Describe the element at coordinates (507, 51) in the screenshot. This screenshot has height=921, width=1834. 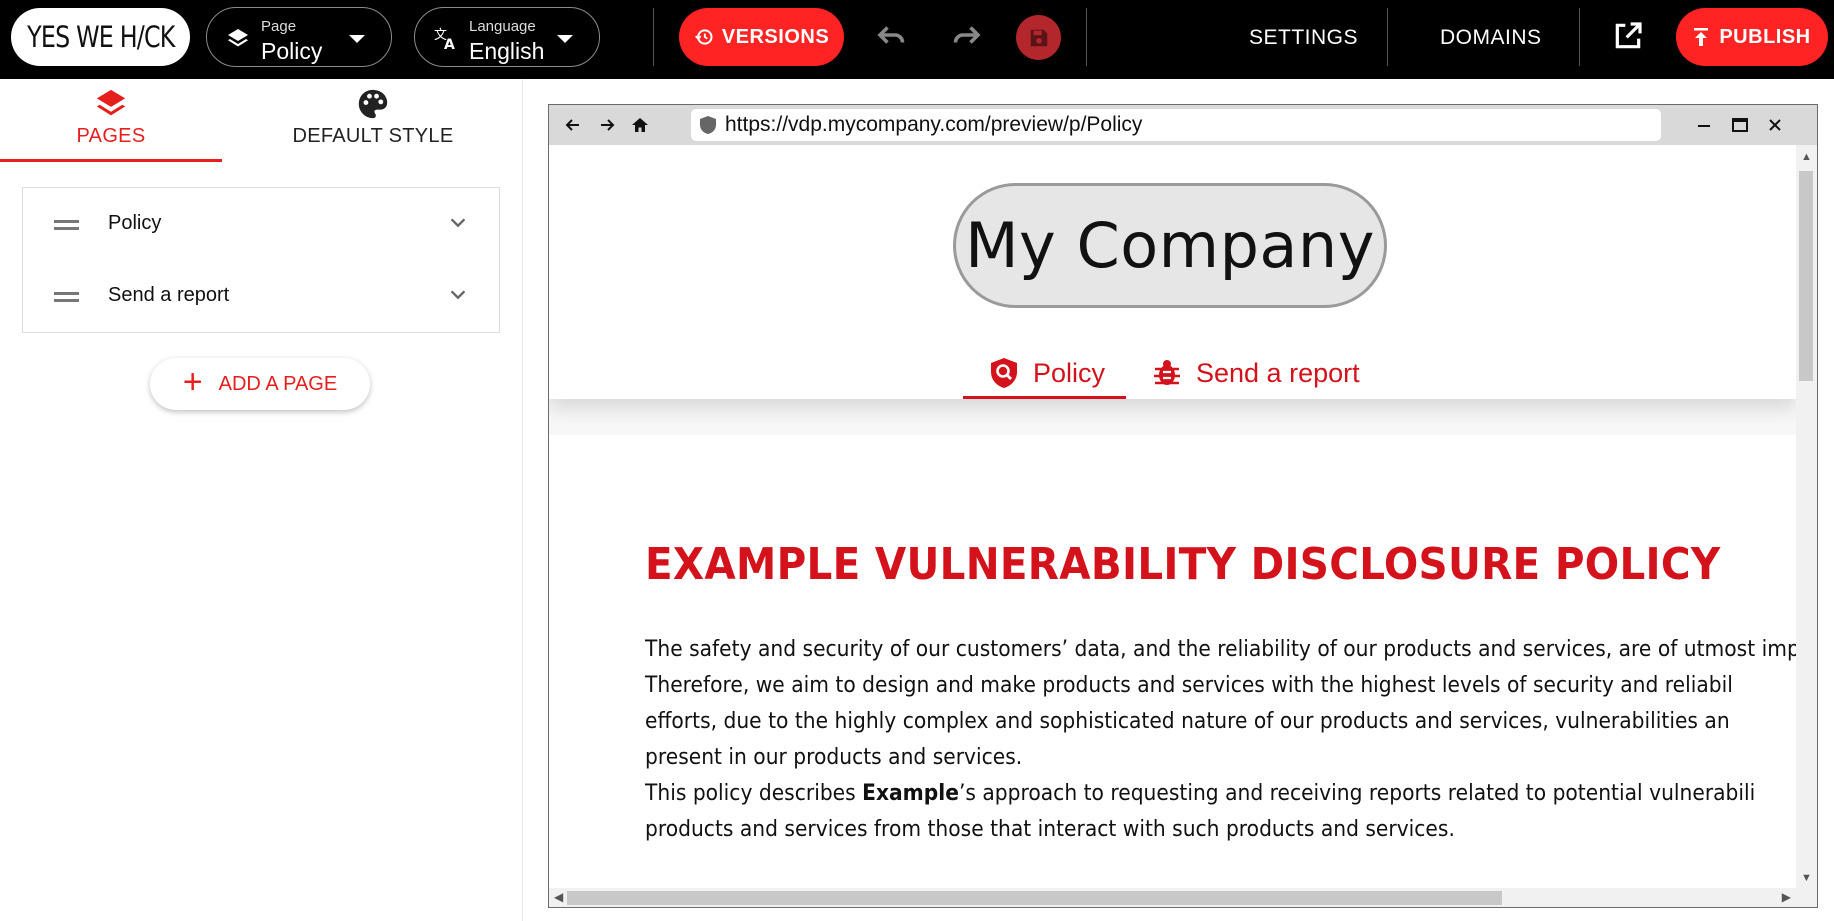
I see `language-selector-value: English` at that location.